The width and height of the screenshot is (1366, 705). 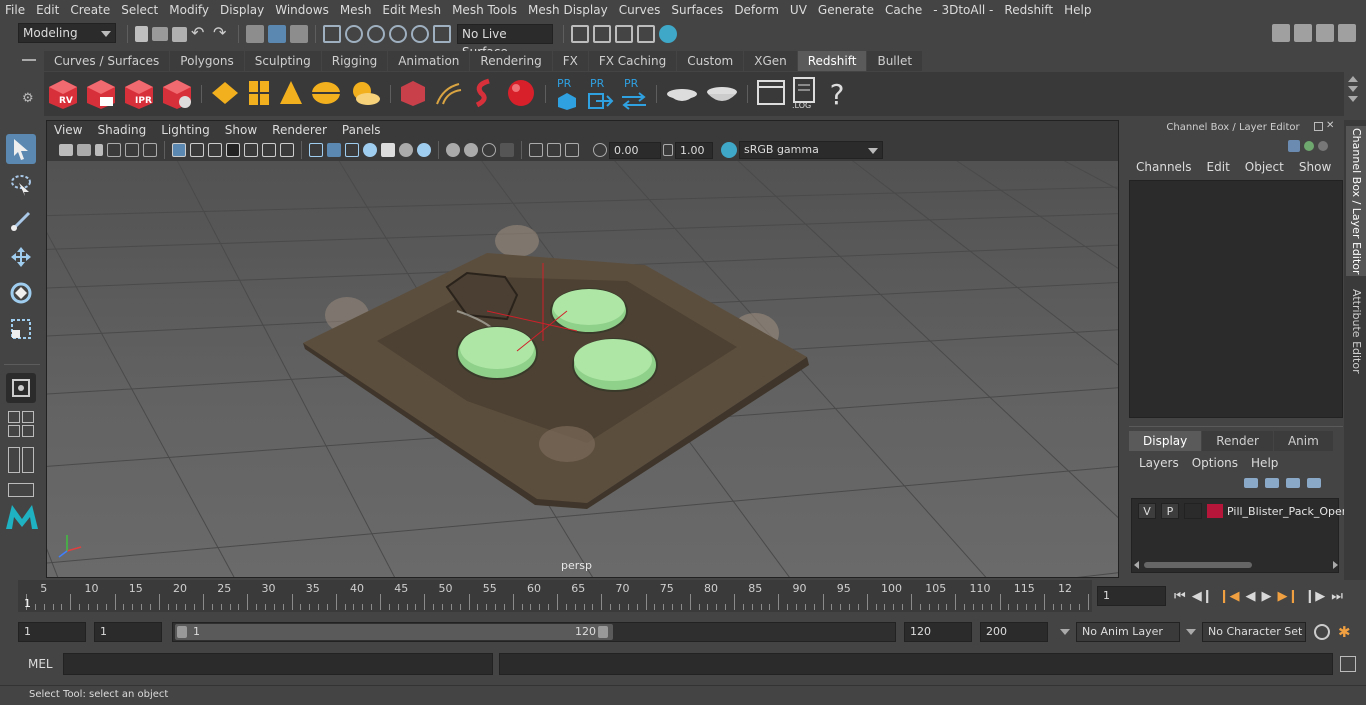 What do you see at coordinates (21, 257) in the screenshot?
I see `move-tool-icon` at bounding box center [21, 257].